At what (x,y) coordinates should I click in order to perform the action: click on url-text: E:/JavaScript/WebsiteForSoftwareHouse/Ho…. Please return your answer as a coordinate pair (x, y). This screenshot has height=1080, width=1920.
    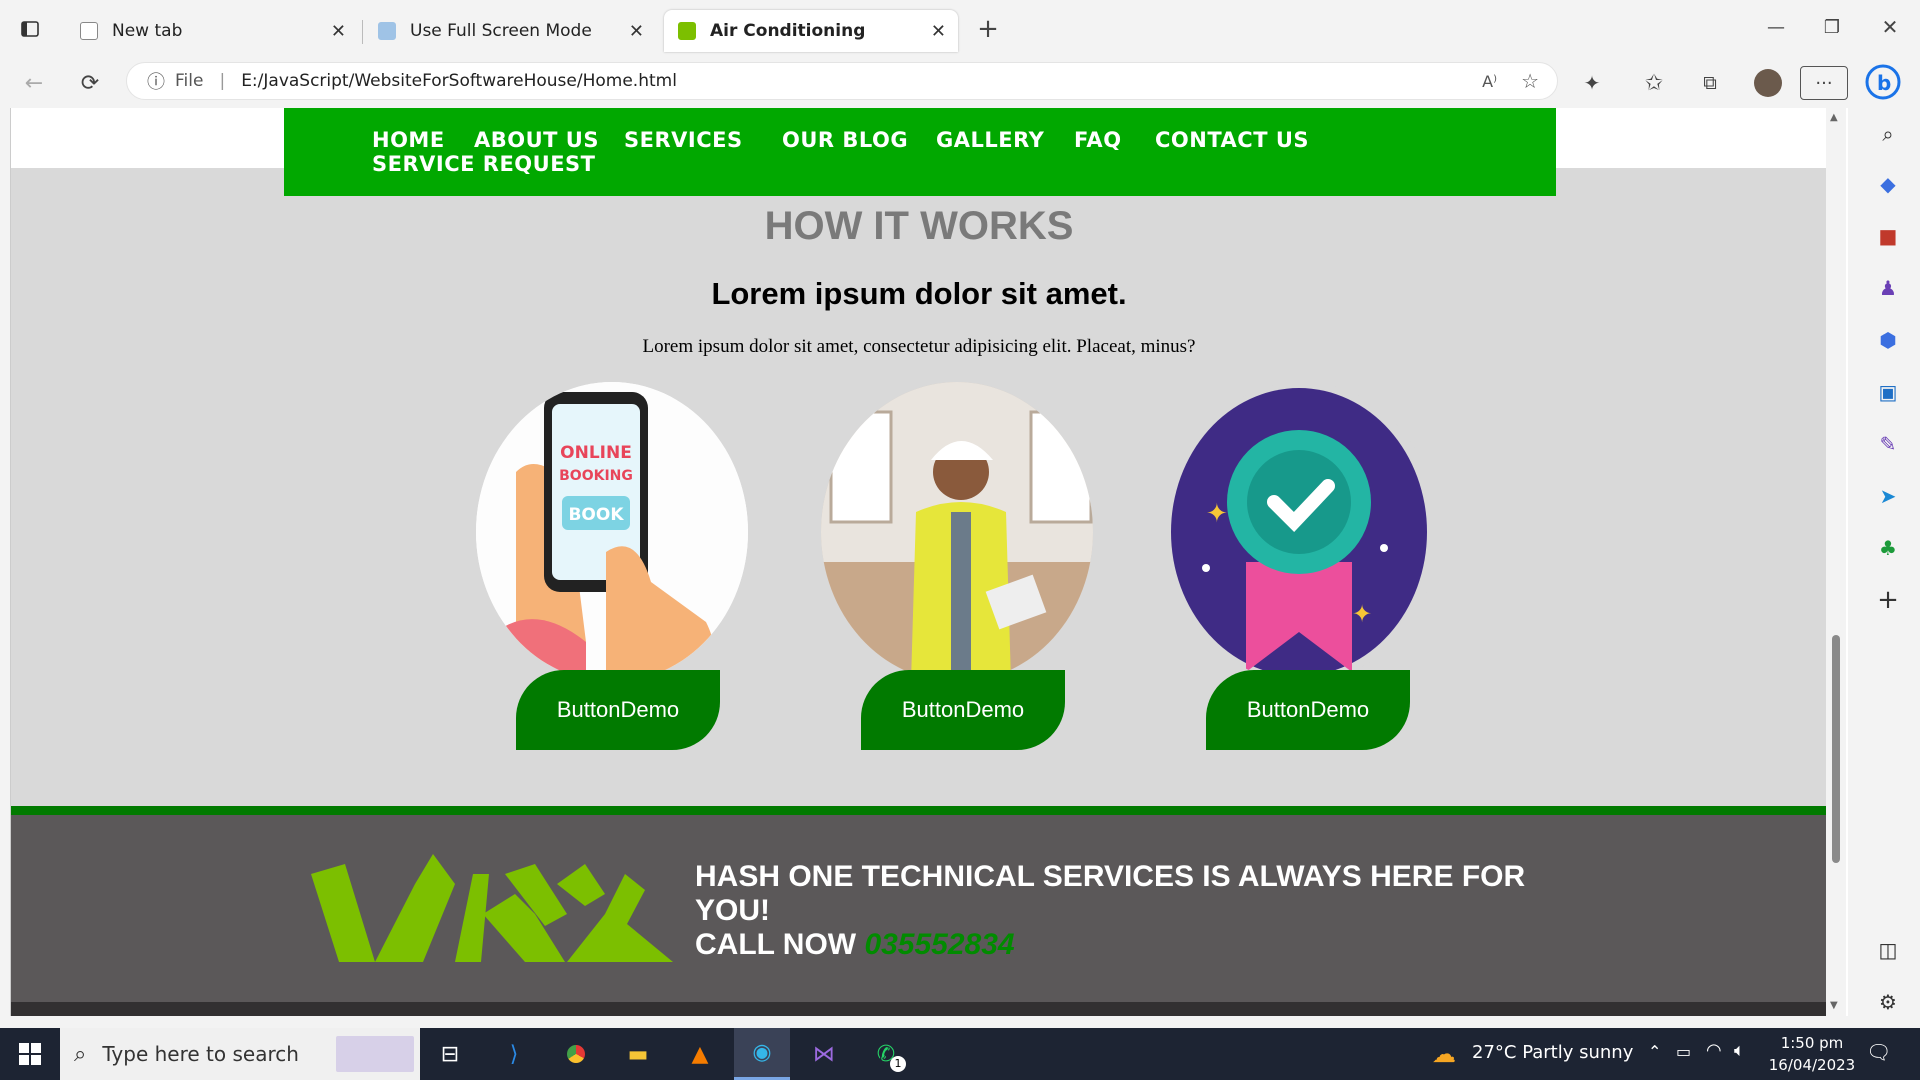
    Looking at the image, I should click on (459, 81).